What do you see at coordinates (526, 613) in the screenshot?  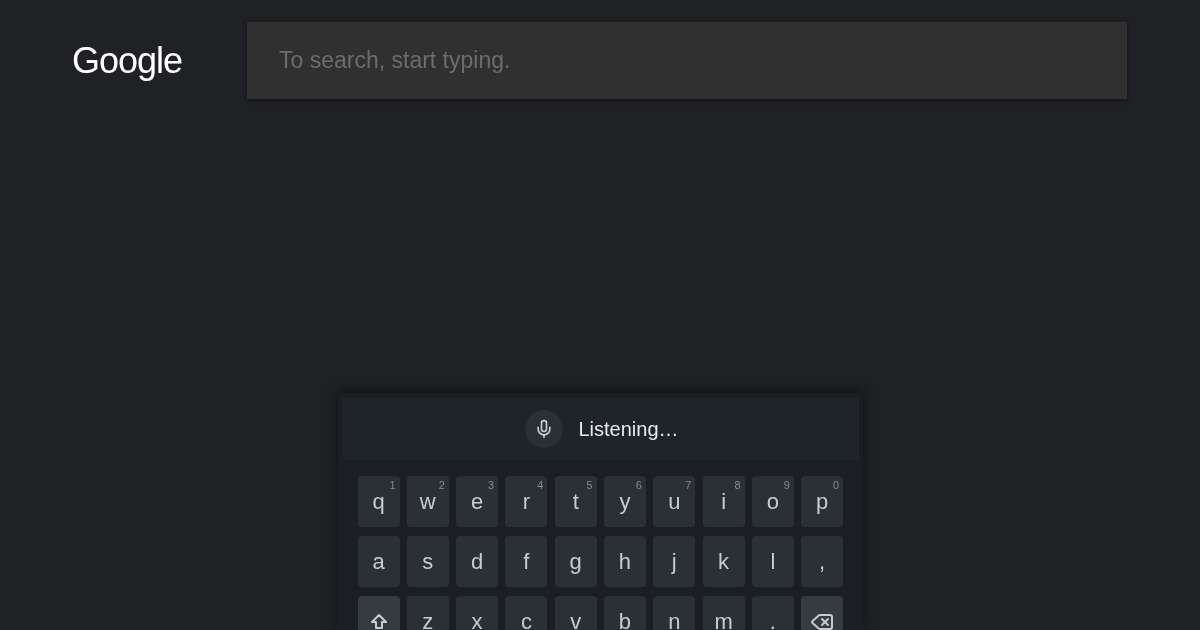 I see `keyboard-key: c` at bounding box center [526, 613].